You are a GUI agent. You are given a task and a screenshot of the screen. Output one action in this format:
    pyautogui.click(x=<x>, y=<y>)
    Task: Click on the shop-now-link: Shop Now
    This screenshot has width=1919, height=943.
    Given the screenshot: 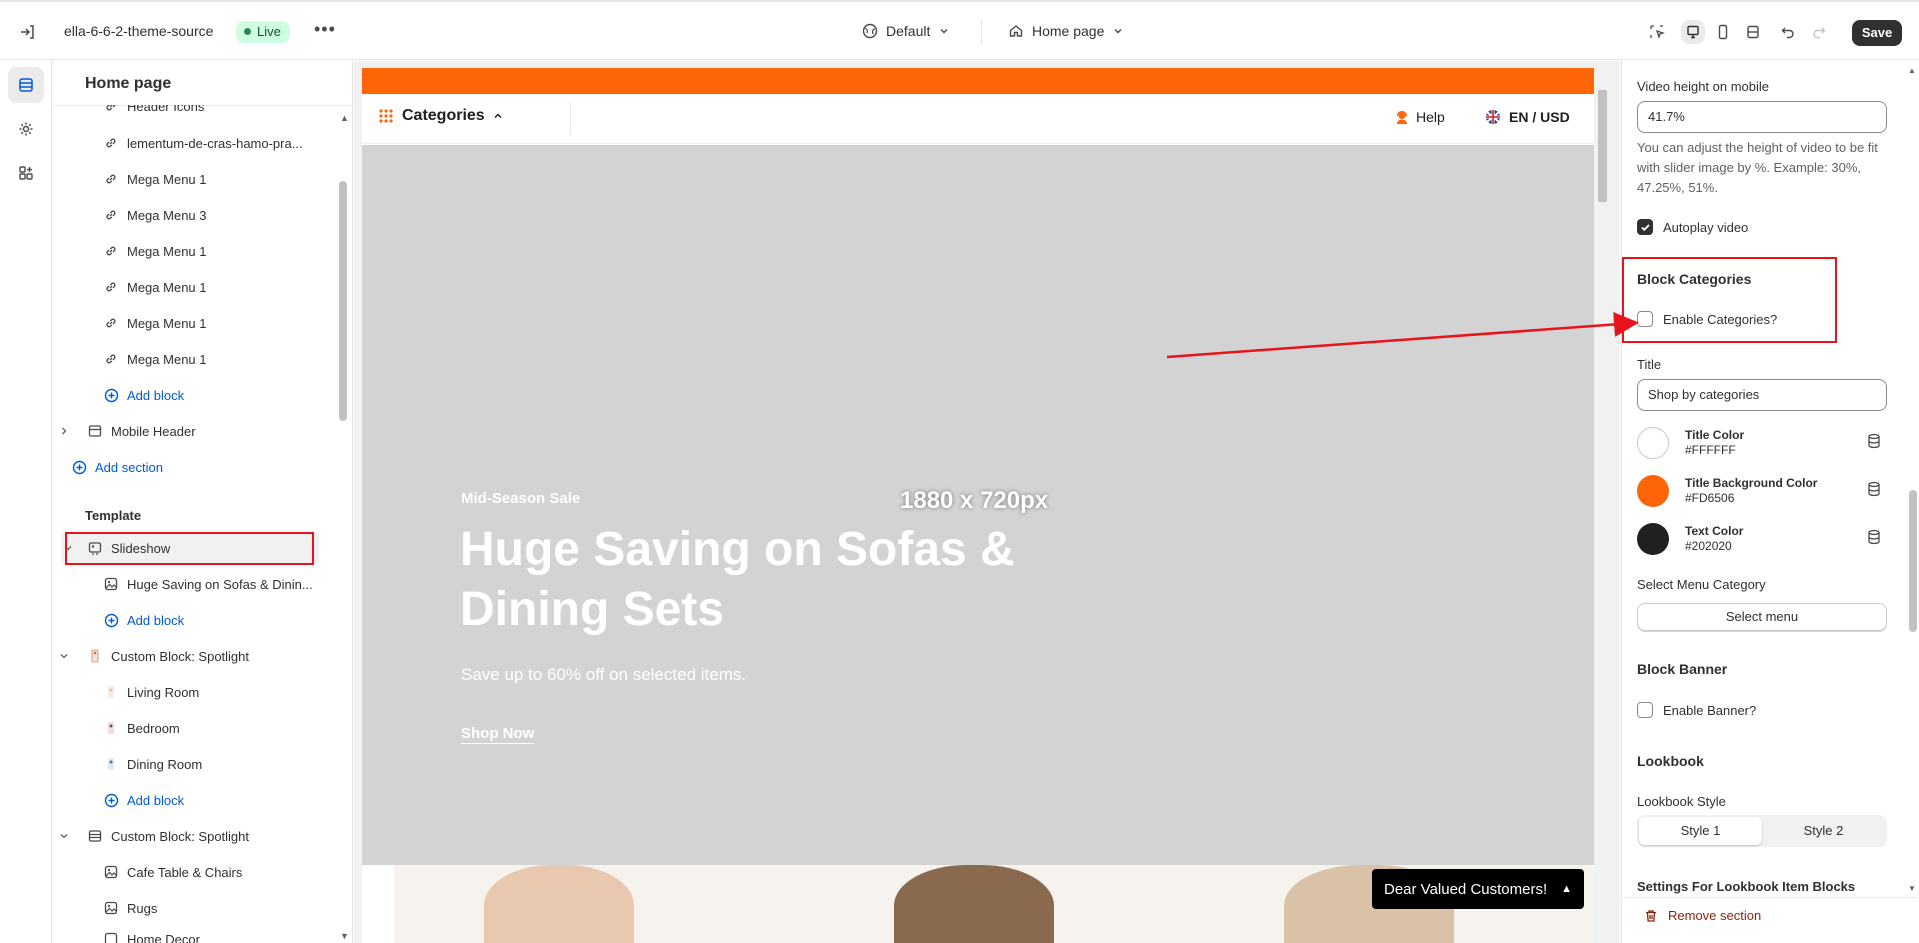 What is the action you would take?
    pyautogui.click(x=498, y=734)
    